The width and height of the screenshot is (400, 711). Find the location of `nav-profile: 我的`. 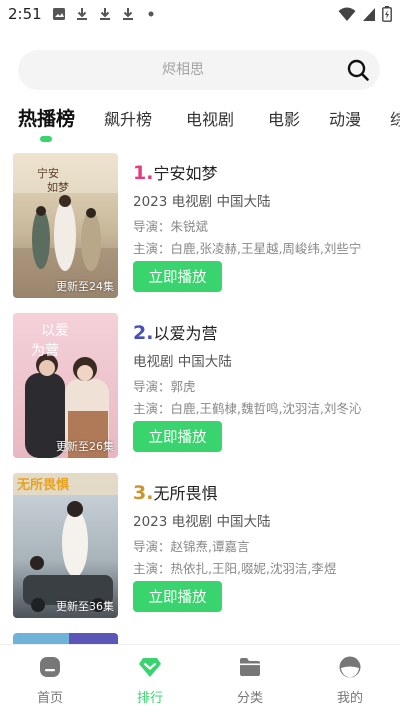

nav-profile: 我的 is located at coordinates (350, 678).